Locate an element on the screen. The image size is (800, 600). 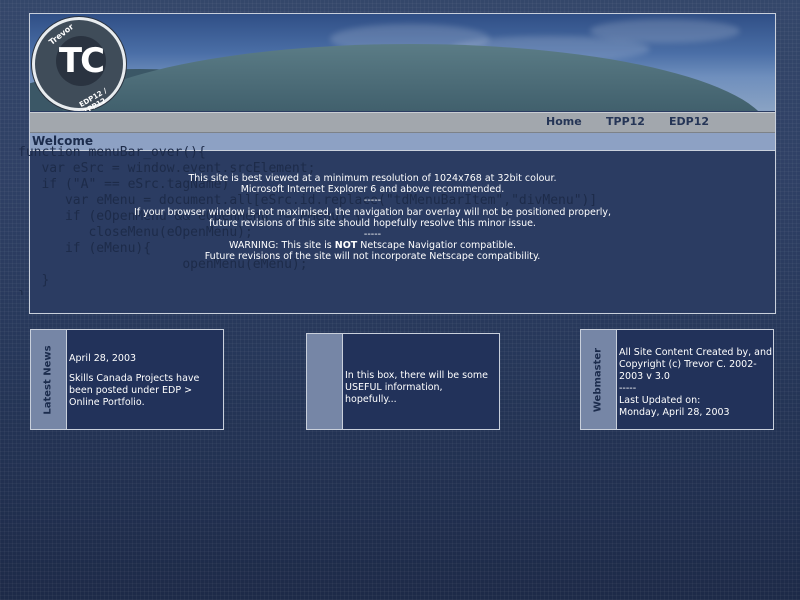
latest-news-label: Latest News is located at coordinates (48, 380).